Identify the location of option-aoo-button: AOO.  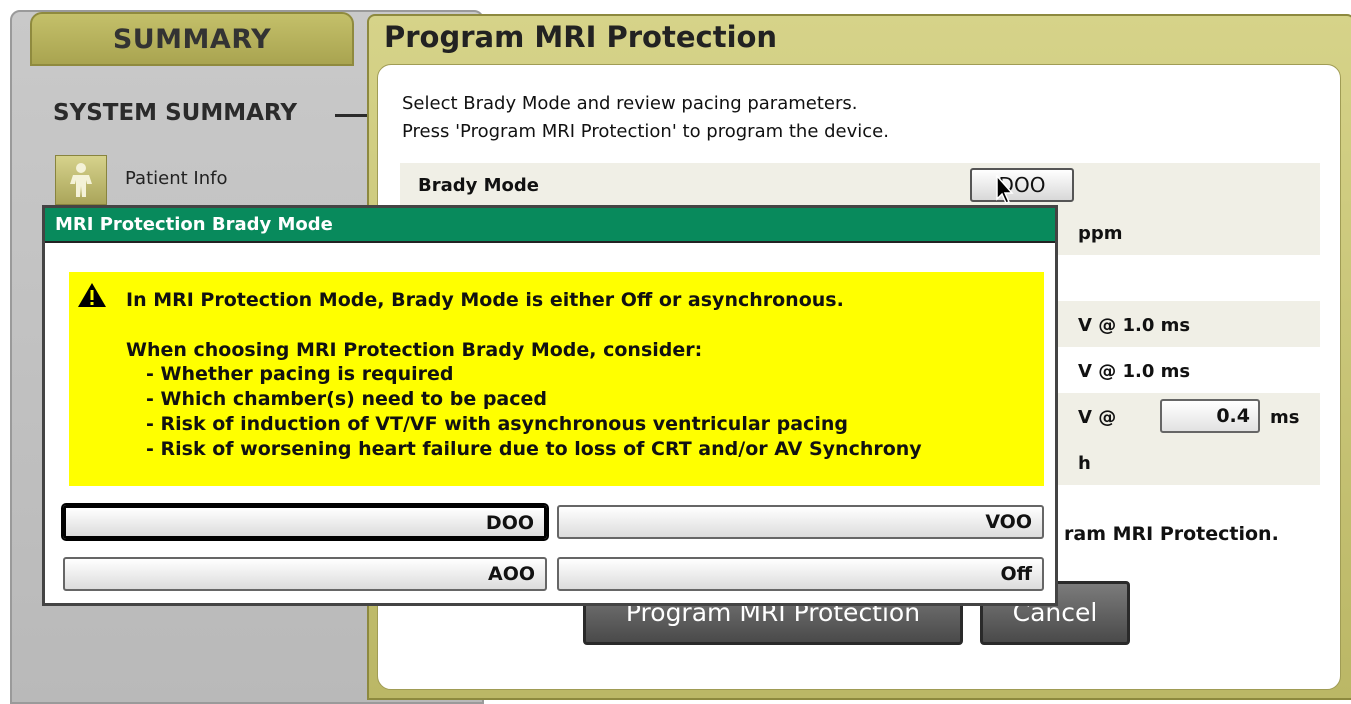
(305, 574).